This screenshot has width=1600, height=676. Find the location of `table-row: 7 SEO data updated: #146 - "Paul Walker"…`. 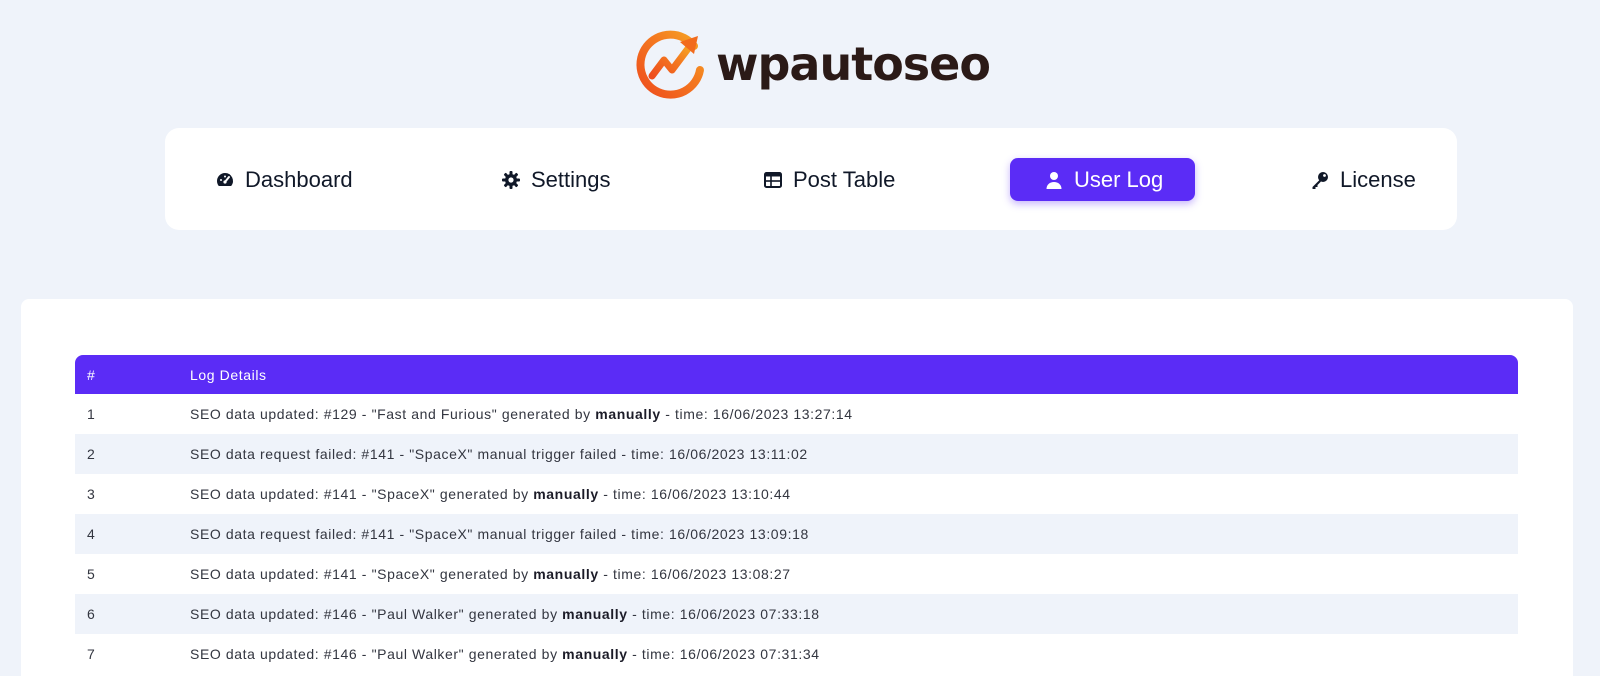

table-row: 7 SEO data updated: #146 - "Paul Walker"… is located at coordinates (796, 654).